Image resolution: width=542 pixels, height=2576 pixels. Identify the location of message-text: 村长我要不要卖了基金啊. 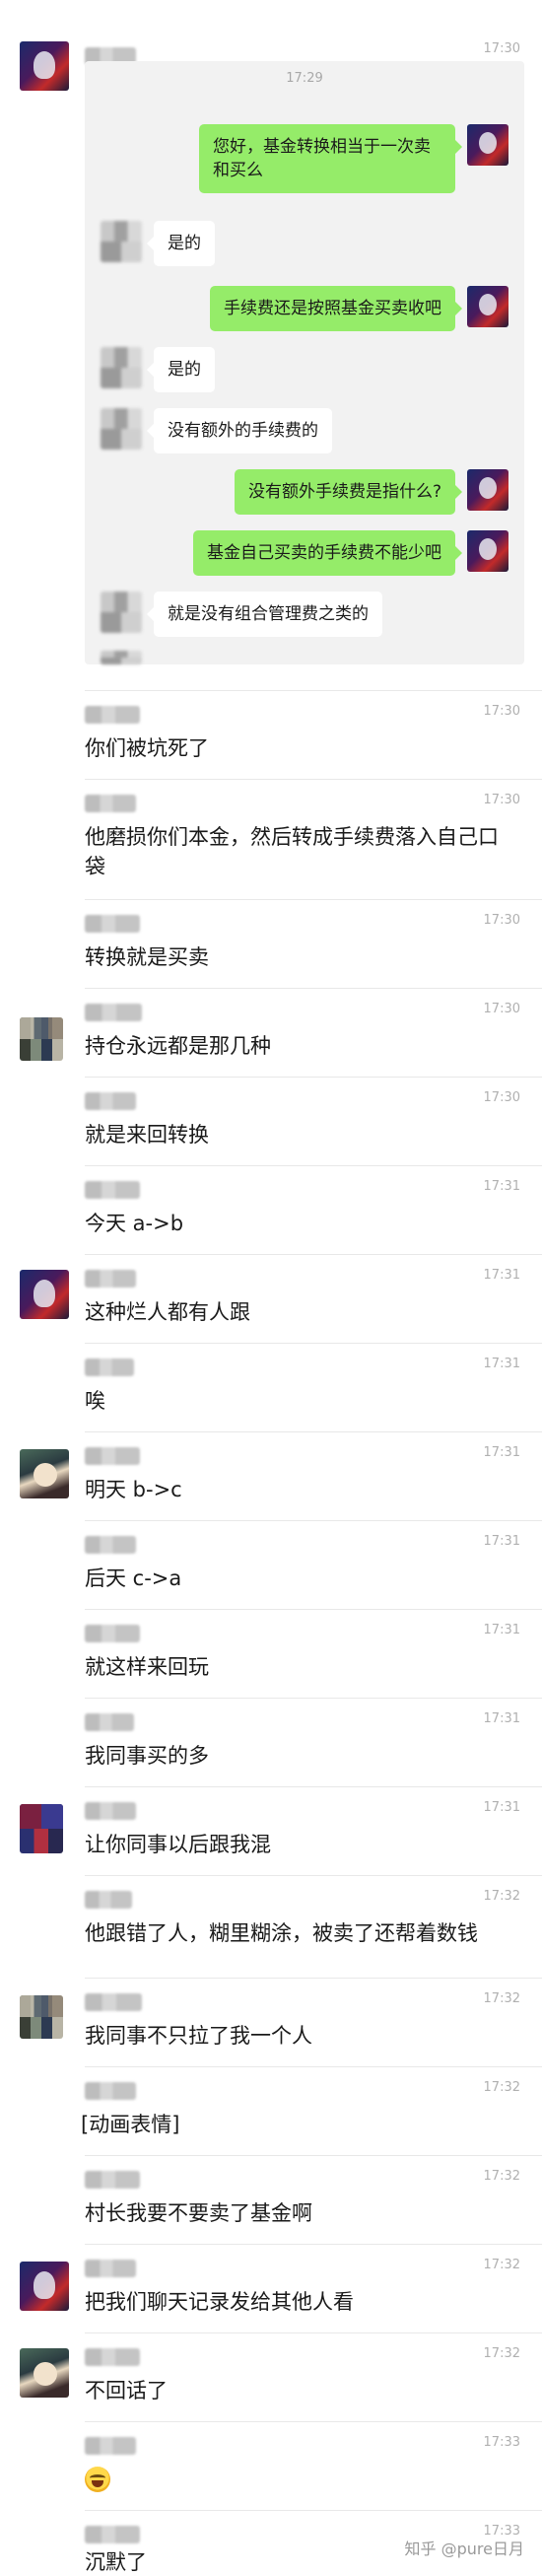
(198, 2213).